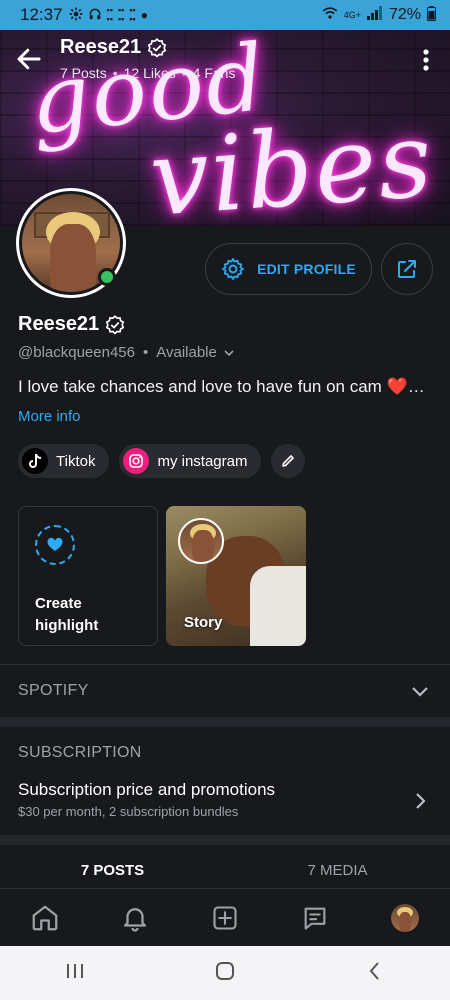 This screenshot has height=1000, width=450. I want to click on username-handle: @blackqueen456, so click(76, 352).